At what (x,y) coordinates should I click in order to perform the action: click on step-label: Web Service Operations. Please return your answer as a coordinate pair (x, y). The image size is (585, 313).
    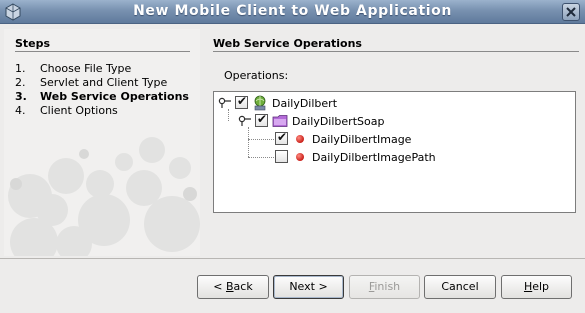
    Looking at the image, I should click on (114, 96).